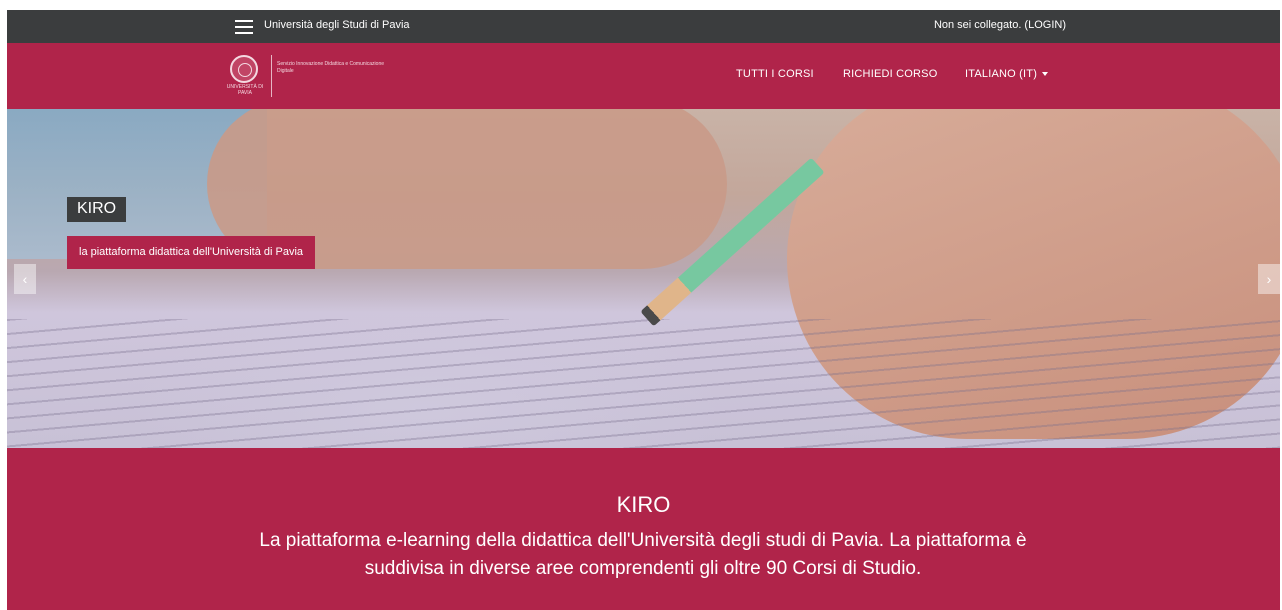  What do you see at coordinates (1045, 74) in the screenshot?
I see `caret-down-icon` at bounding box center [1045, 74].